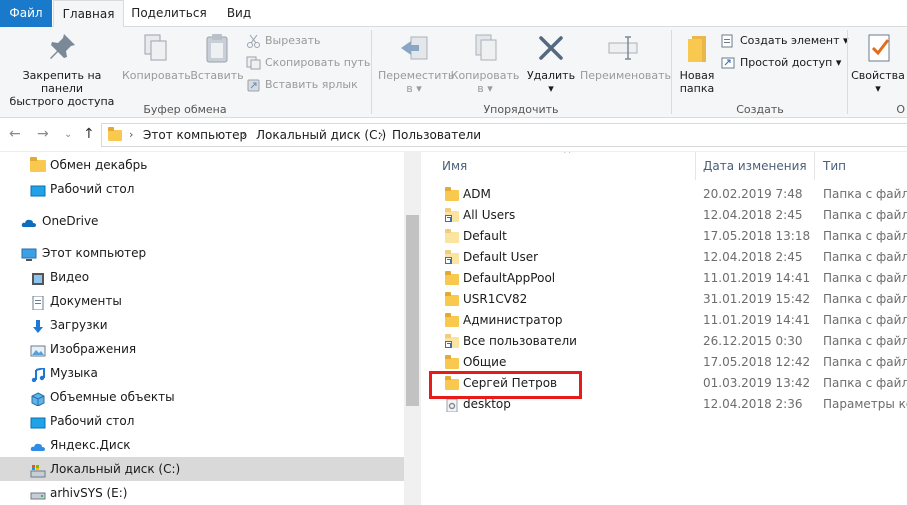 The width and height of the screenshot is (907, 505). I want to click on pin-label-line1: Закрепить на панели, so click(62, 82).